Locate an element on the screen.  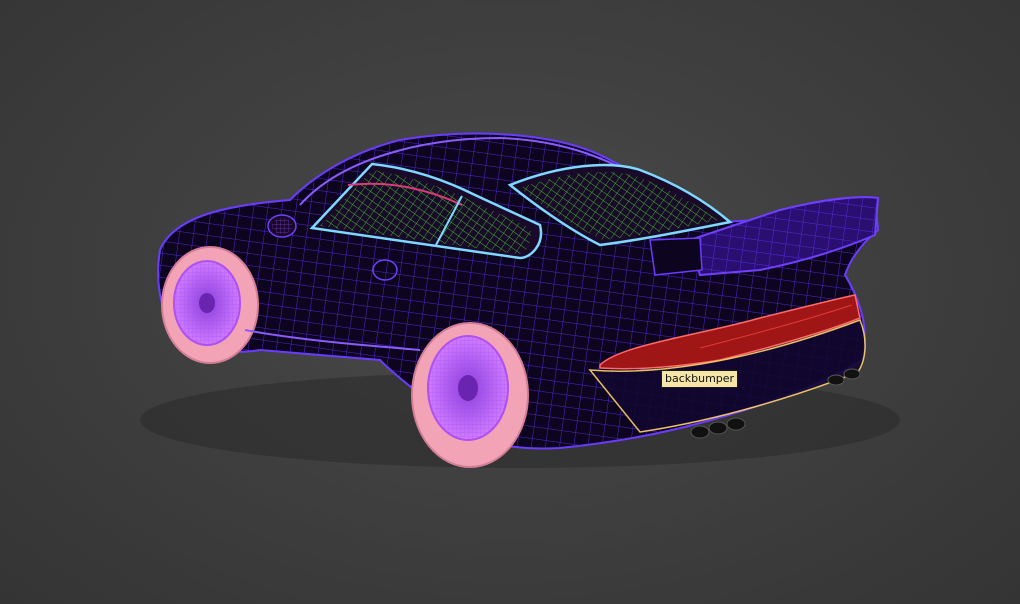
front-left-wheel is located at coordinates (210, 305).